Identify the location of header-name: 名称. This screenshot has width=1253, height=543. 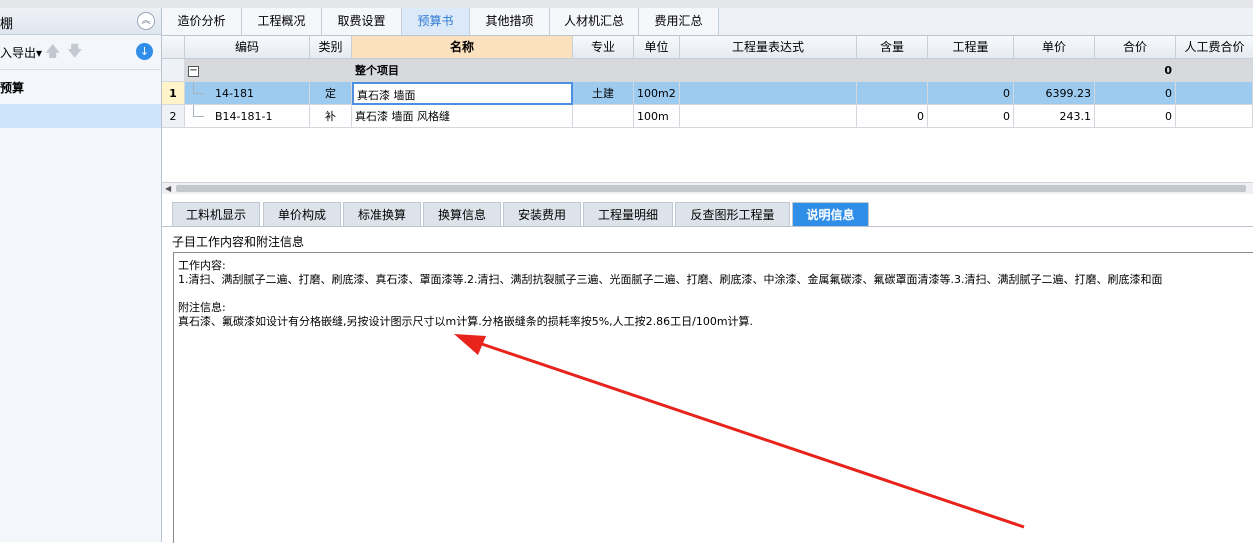
(462, 47).